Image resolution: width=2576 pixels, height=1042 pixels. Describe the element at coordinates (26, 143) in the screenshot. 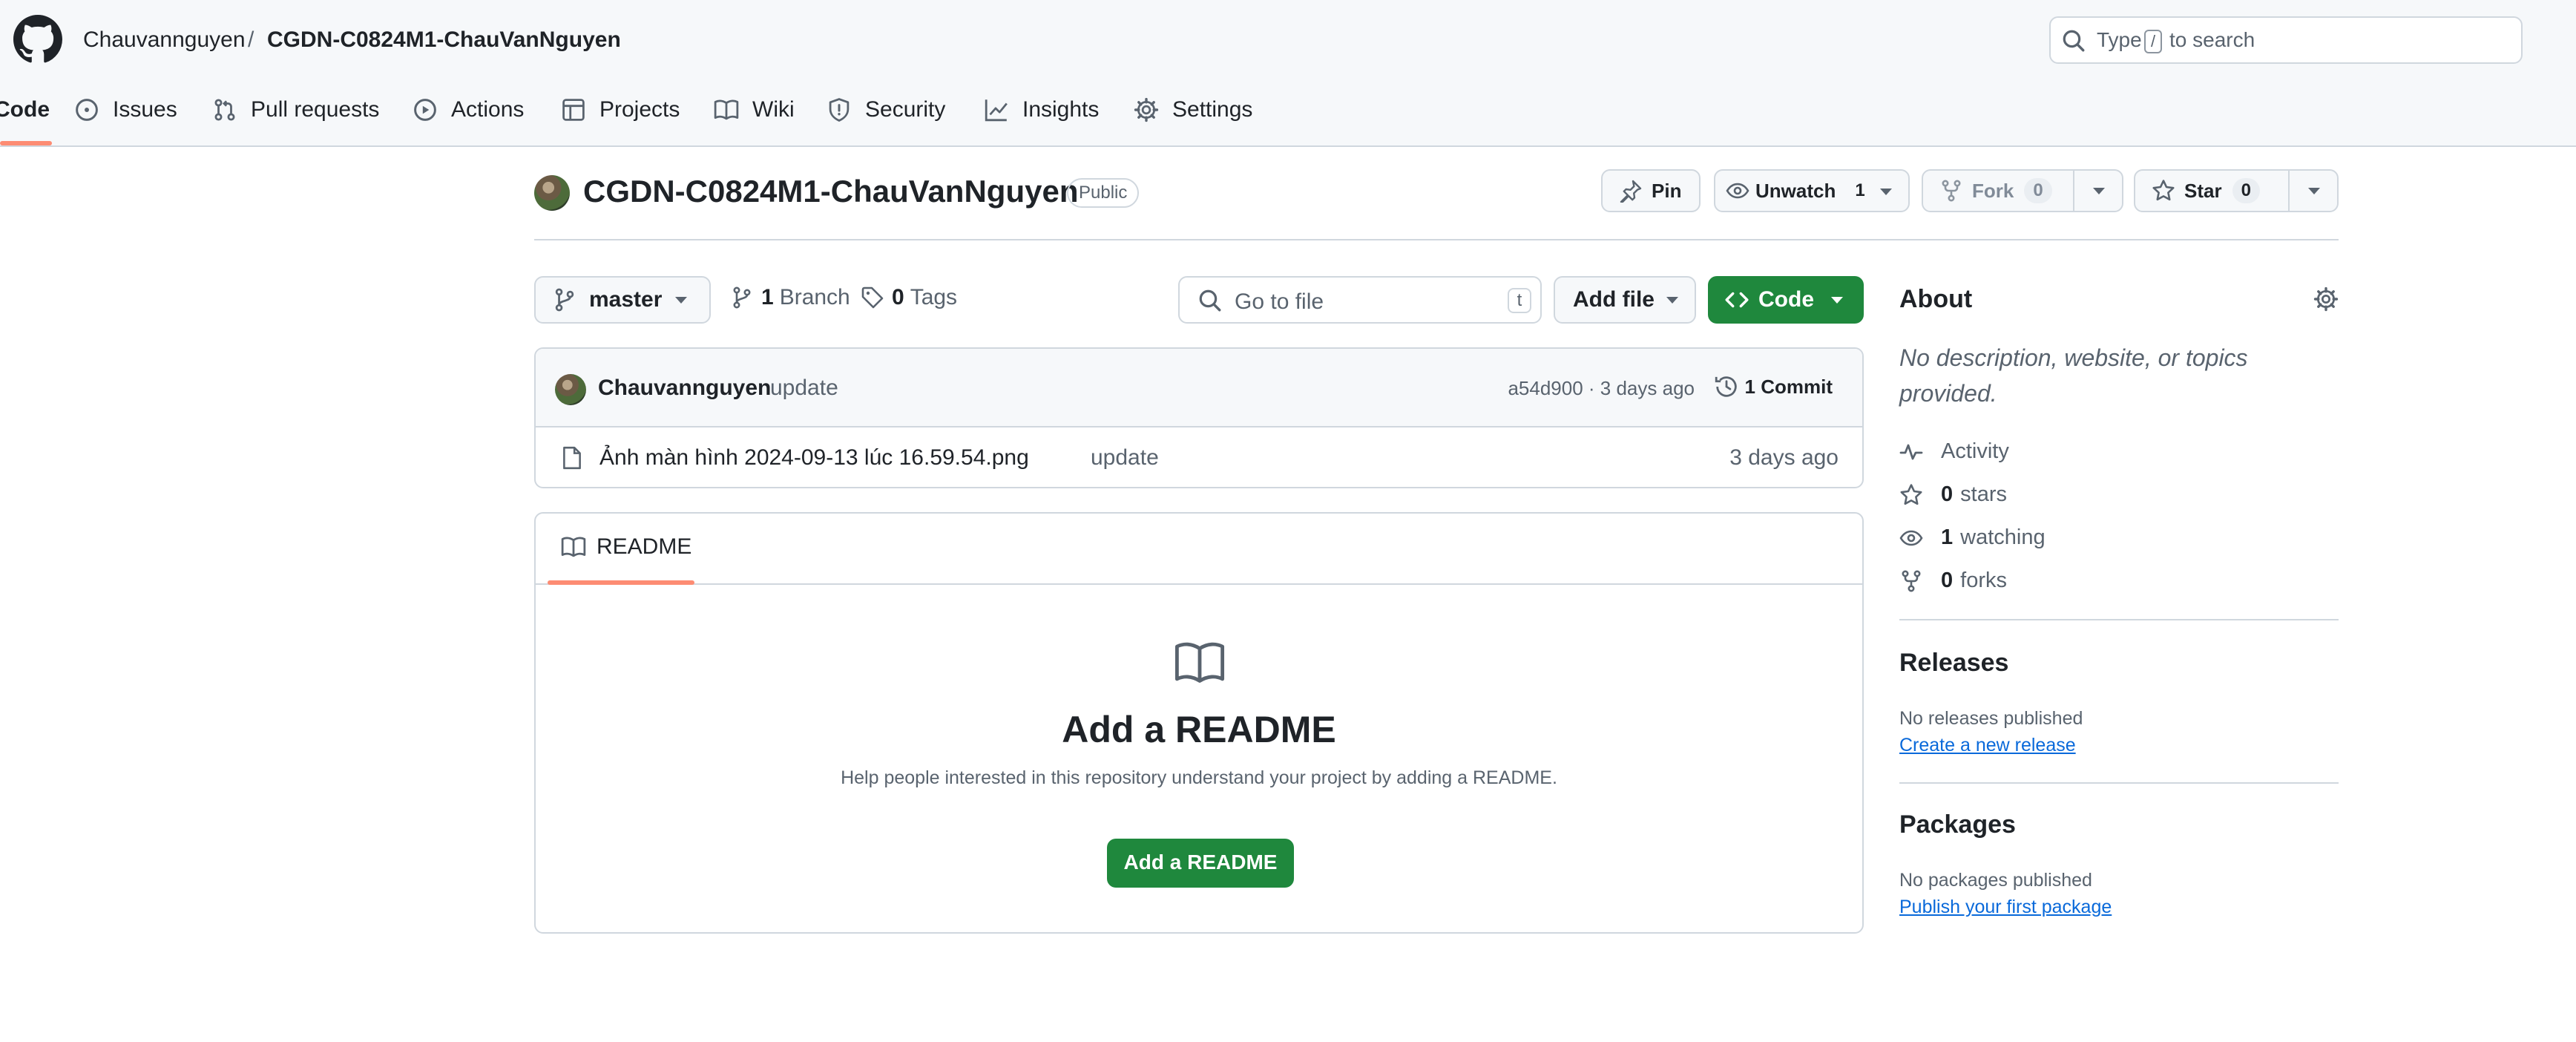

I see `tab-code-underline` at that location.